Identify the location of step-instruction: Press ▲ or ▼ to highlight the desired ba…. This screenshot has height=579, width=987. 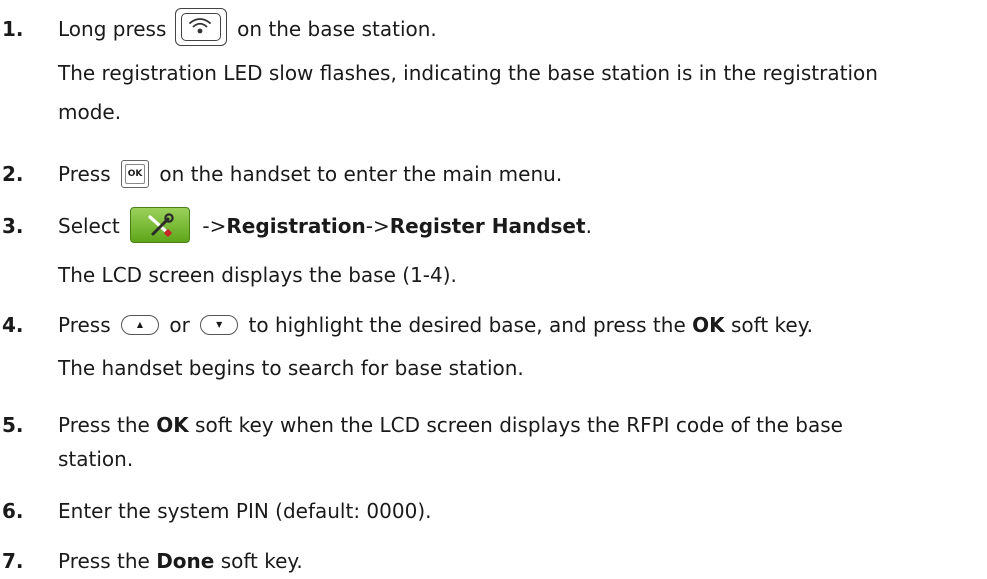
(518, 325).